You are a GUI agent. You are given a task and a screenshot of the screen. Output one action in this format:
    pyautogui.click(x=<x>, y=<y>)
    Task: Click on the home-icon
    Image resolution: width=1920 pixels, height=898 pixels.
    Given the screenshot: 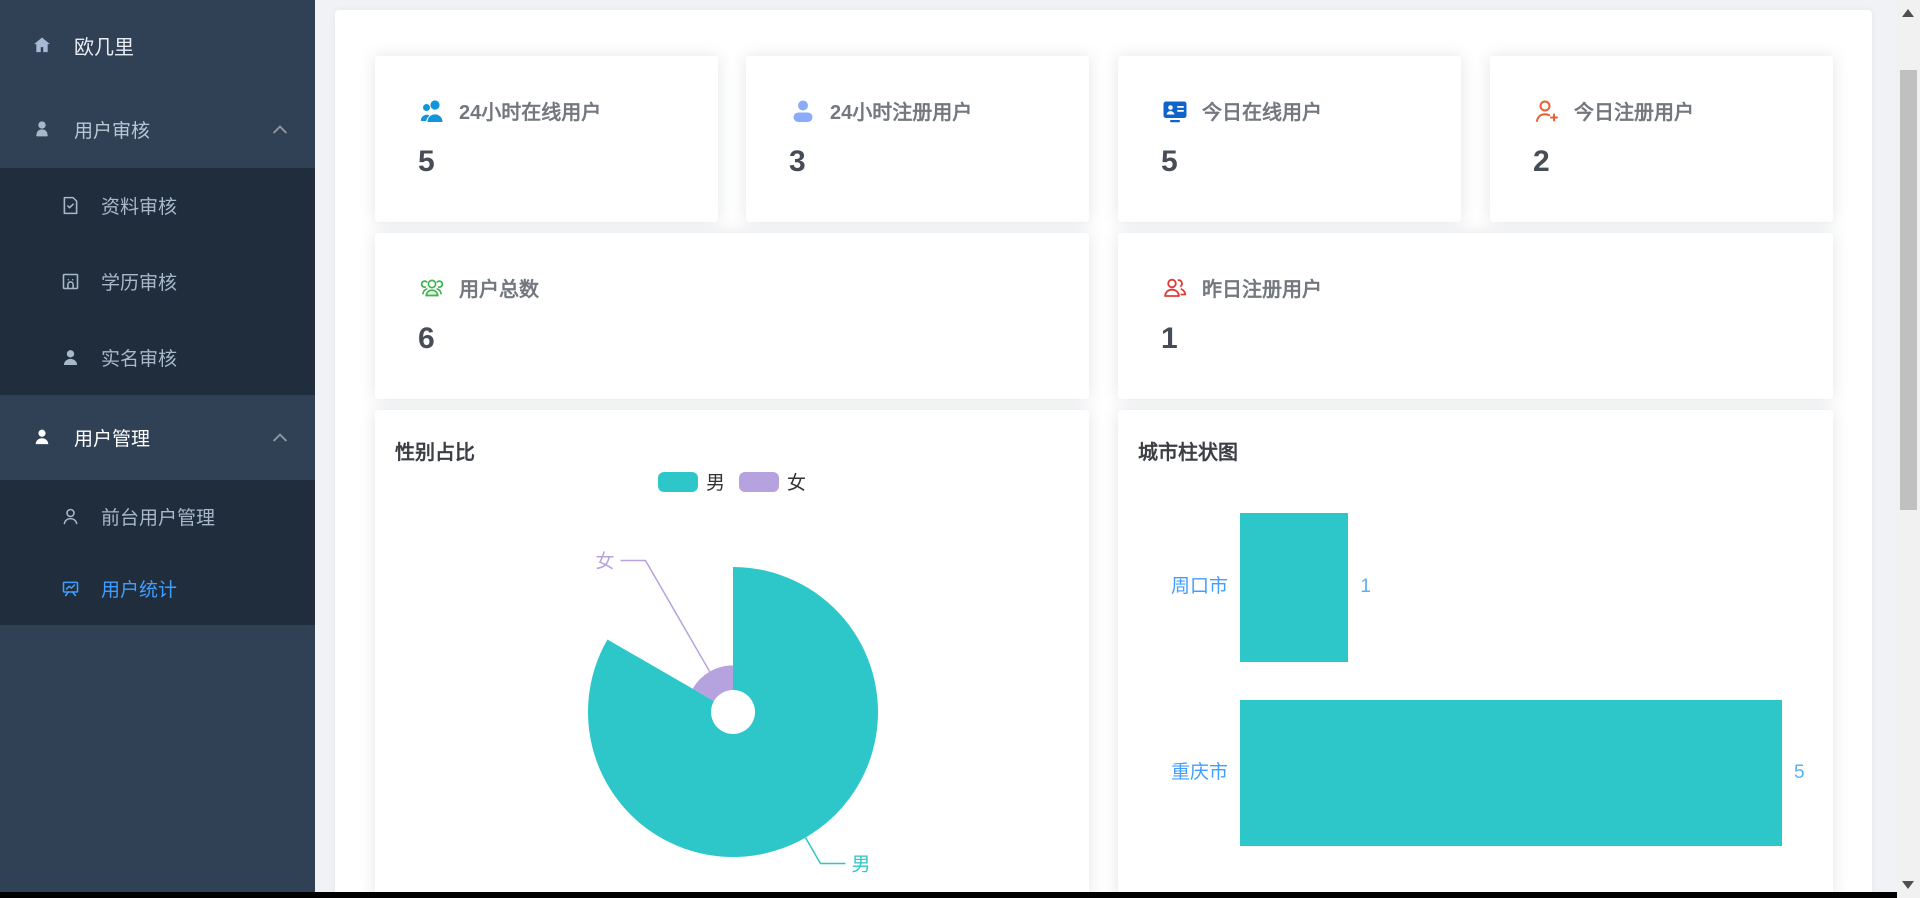 What is the action you would take?
    pyautogui.click(x=42, y=45)
    